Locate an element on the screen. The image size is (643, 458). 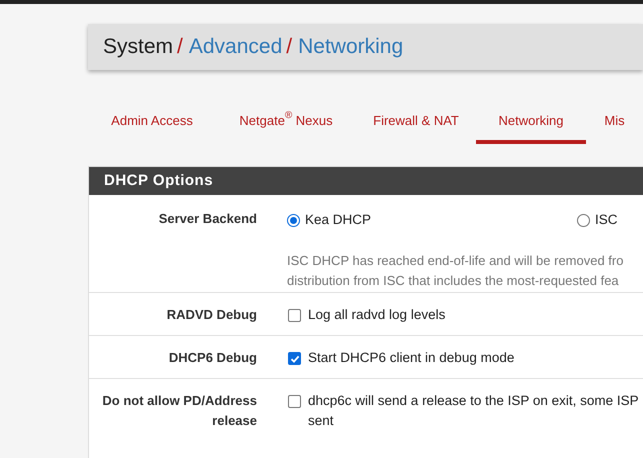
tab: Netgate$^{®}$ Nexus is located at coordinates (286, 122).